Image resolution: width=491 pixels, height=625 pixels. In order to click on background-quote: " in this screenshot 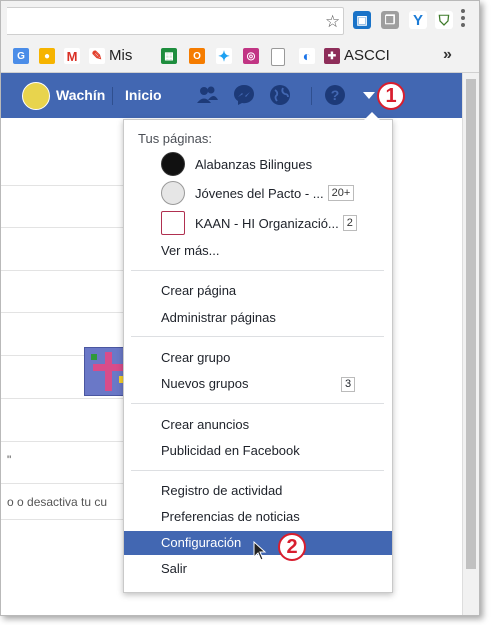, I will do `click(9, 460)`.